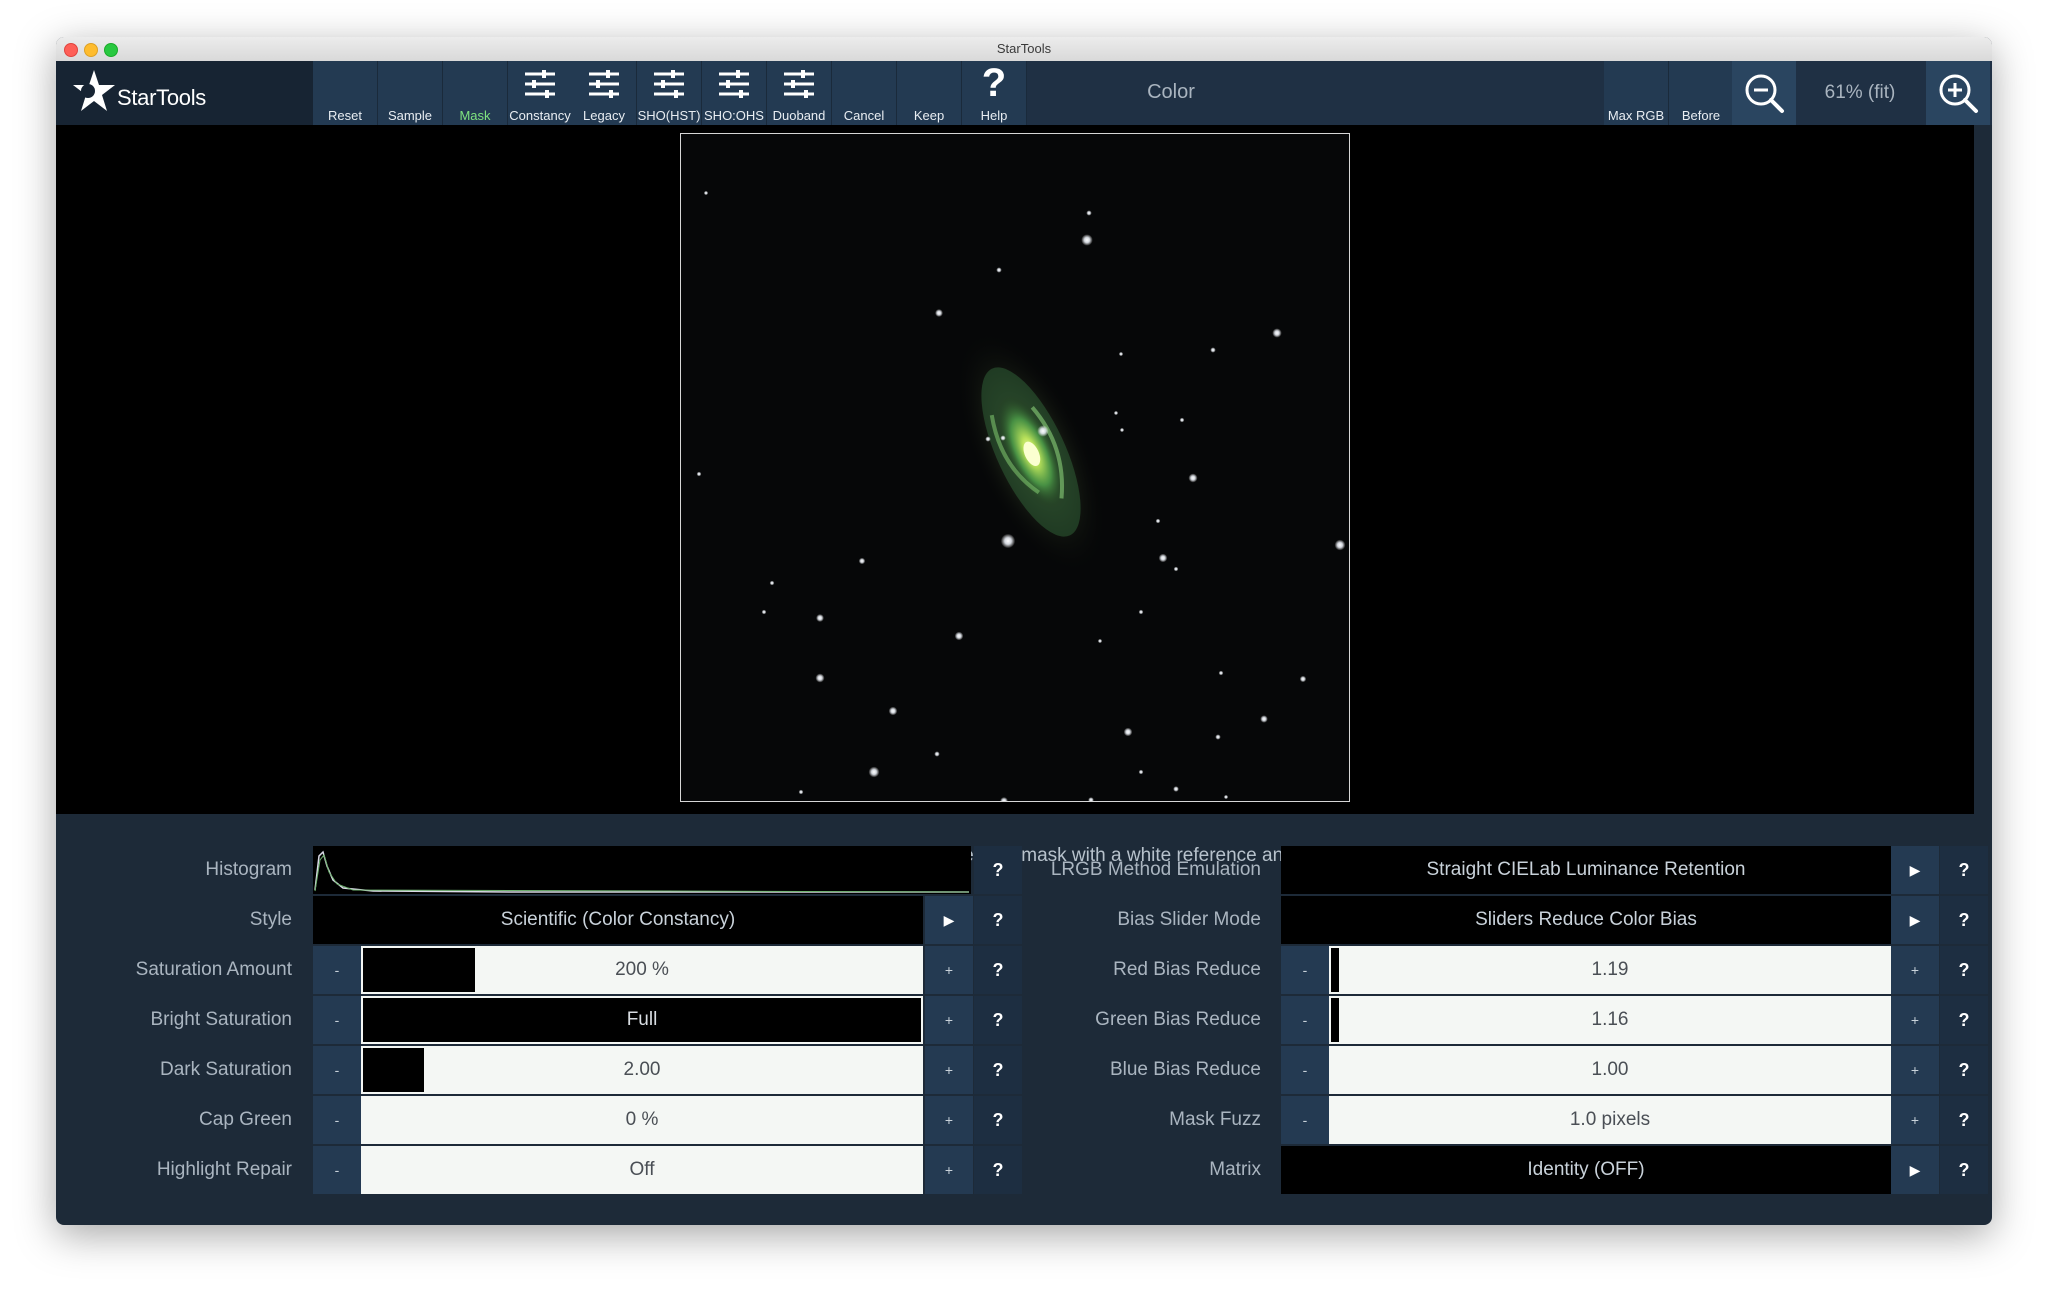 Image resolution: width=2048 pixels, height=1299 pixels. Describe the element at coordinates (1964, 870) in the screenshot. I see `lrgb-method-emulation-help-button: ?` at that location.